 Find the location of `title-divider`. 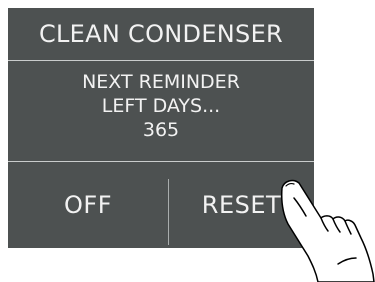

title-divider is located at coordinates (161, 60).